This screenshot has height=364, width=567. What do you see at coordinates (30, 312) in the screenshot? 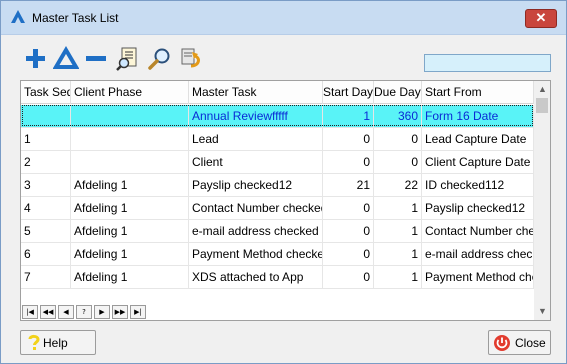
I see `nav-first-button: |◀` at bounding box center [30, 312].